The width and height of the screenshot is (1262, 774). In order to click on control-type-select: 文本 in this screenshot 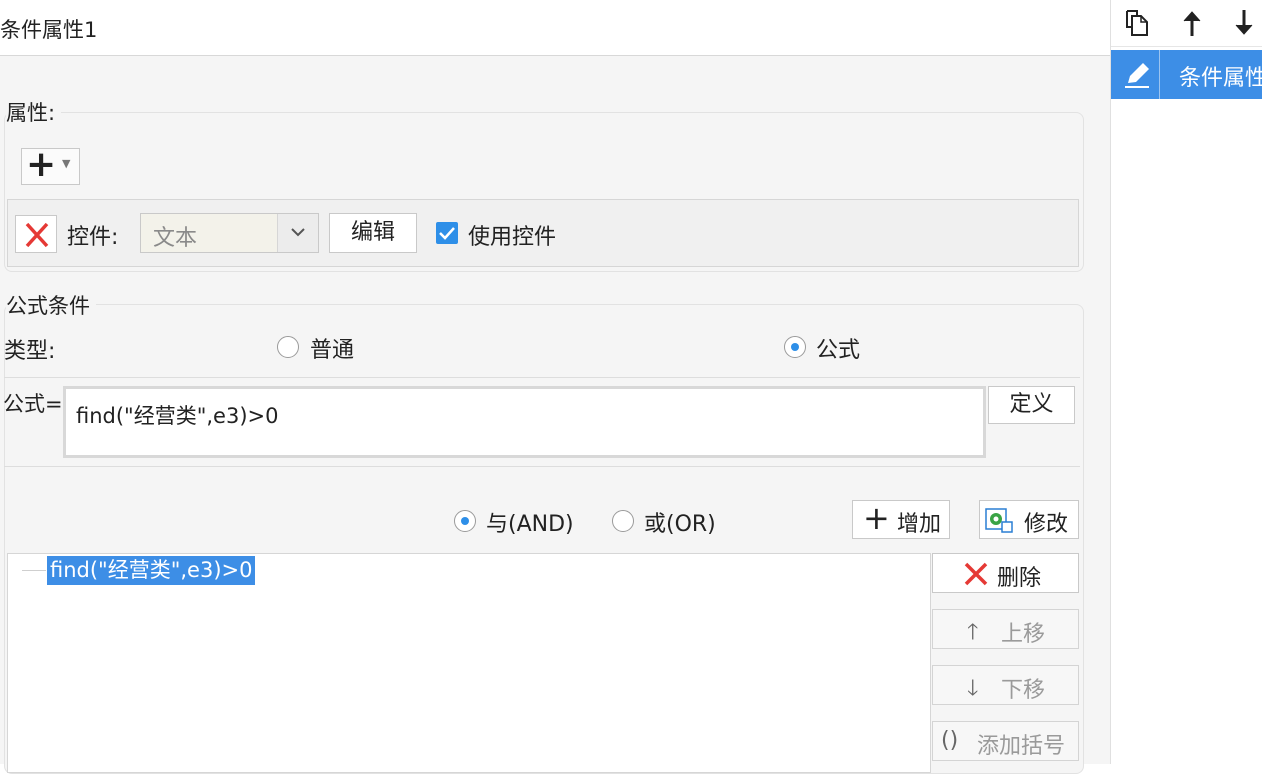, I will do `click(229, 233)`.